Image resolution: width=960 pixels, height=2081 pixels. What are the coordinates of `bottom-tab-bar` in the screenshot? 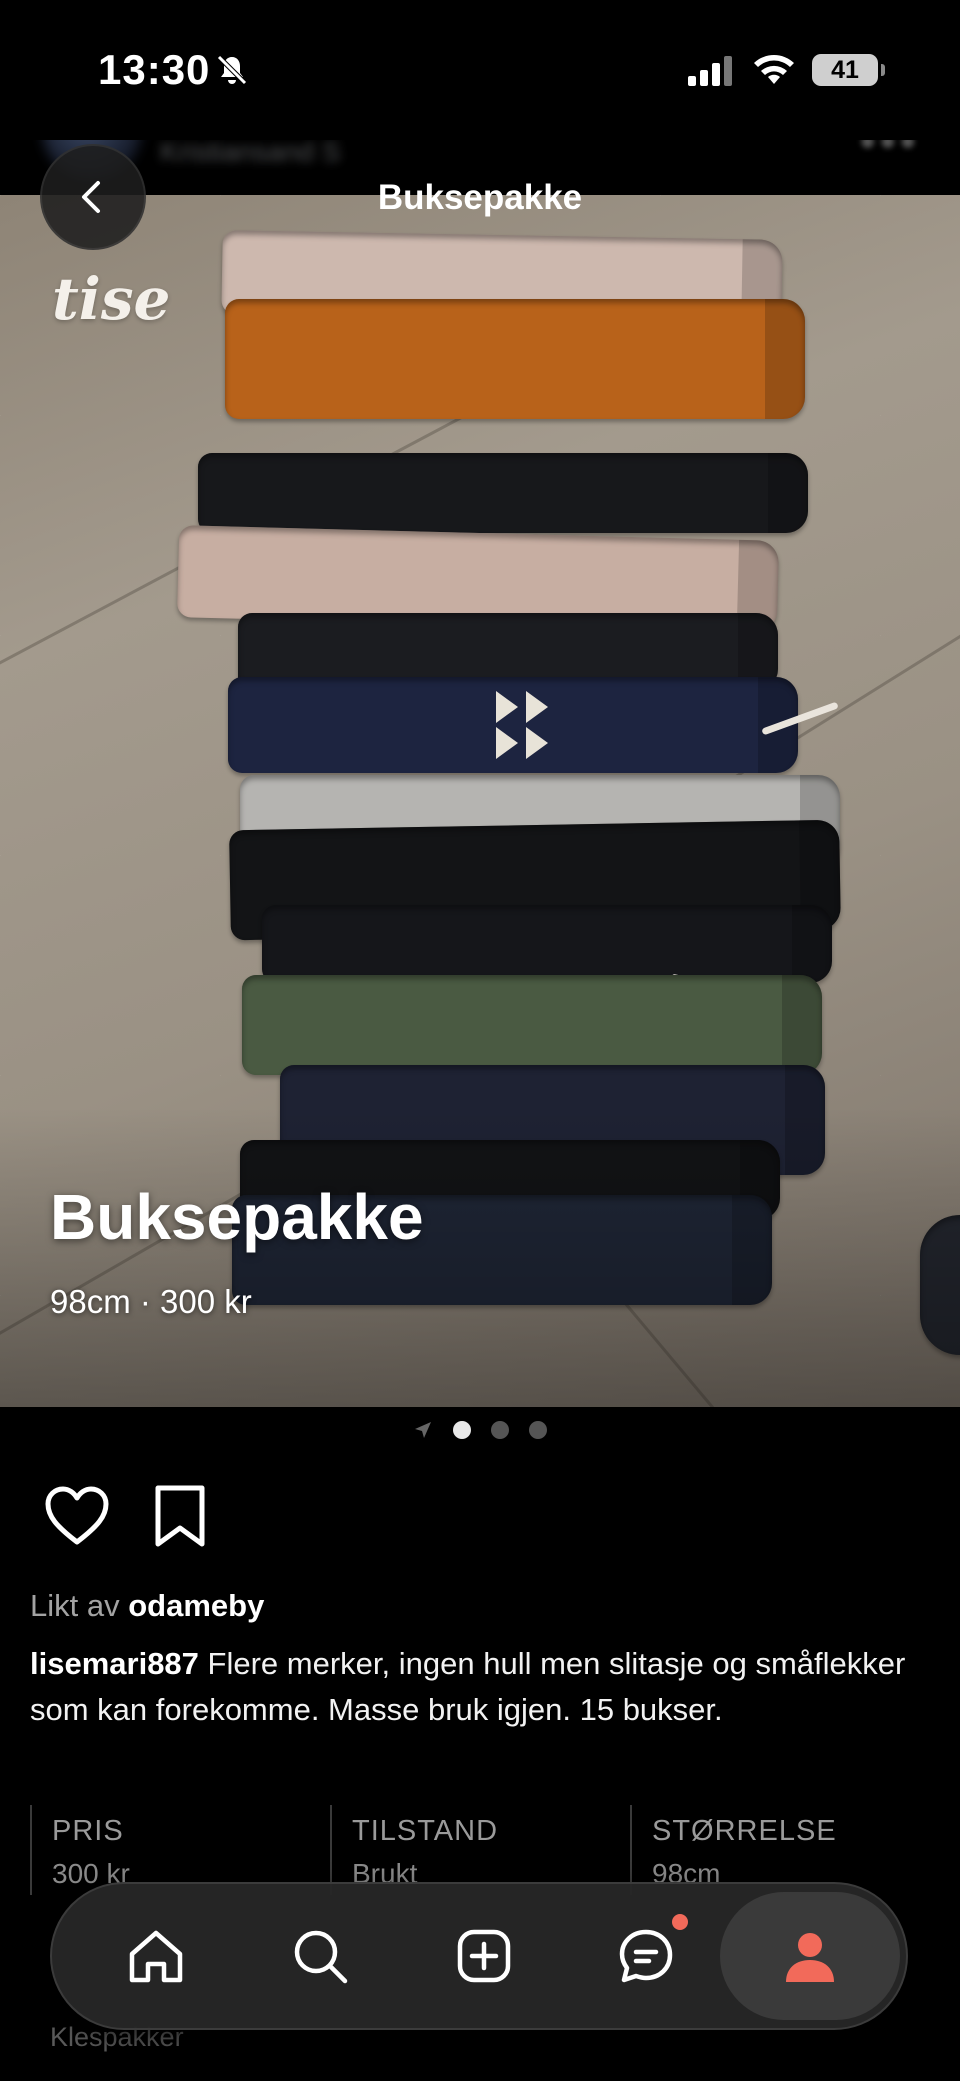 It's located at (479, 1956).